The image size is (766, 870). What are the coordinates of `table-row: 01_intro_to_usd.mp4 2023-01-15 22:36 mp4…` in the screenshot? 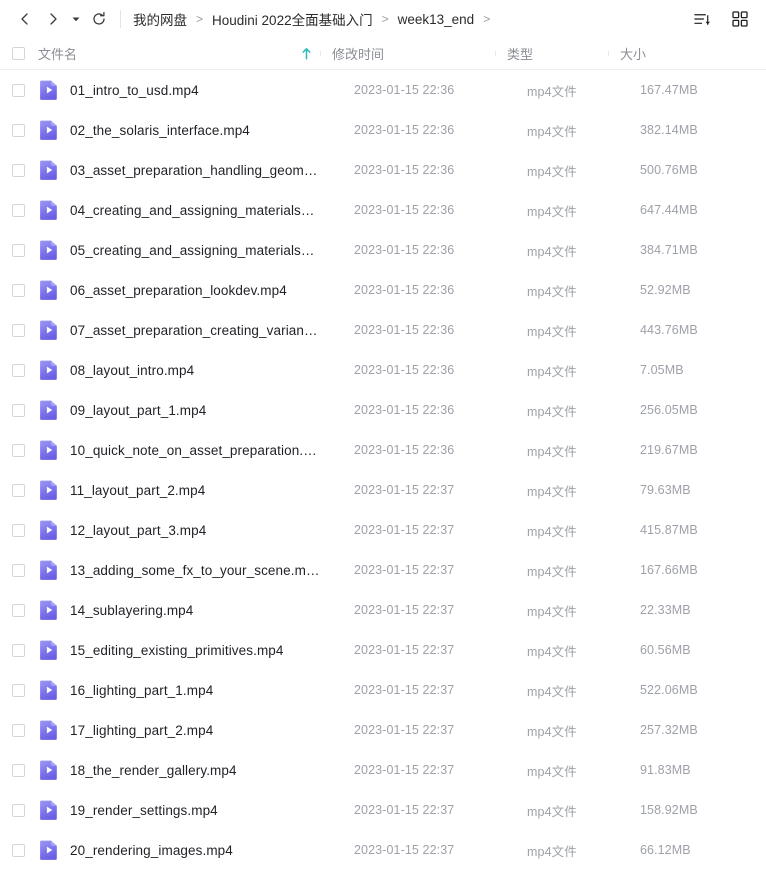 It's located at (383, 90).